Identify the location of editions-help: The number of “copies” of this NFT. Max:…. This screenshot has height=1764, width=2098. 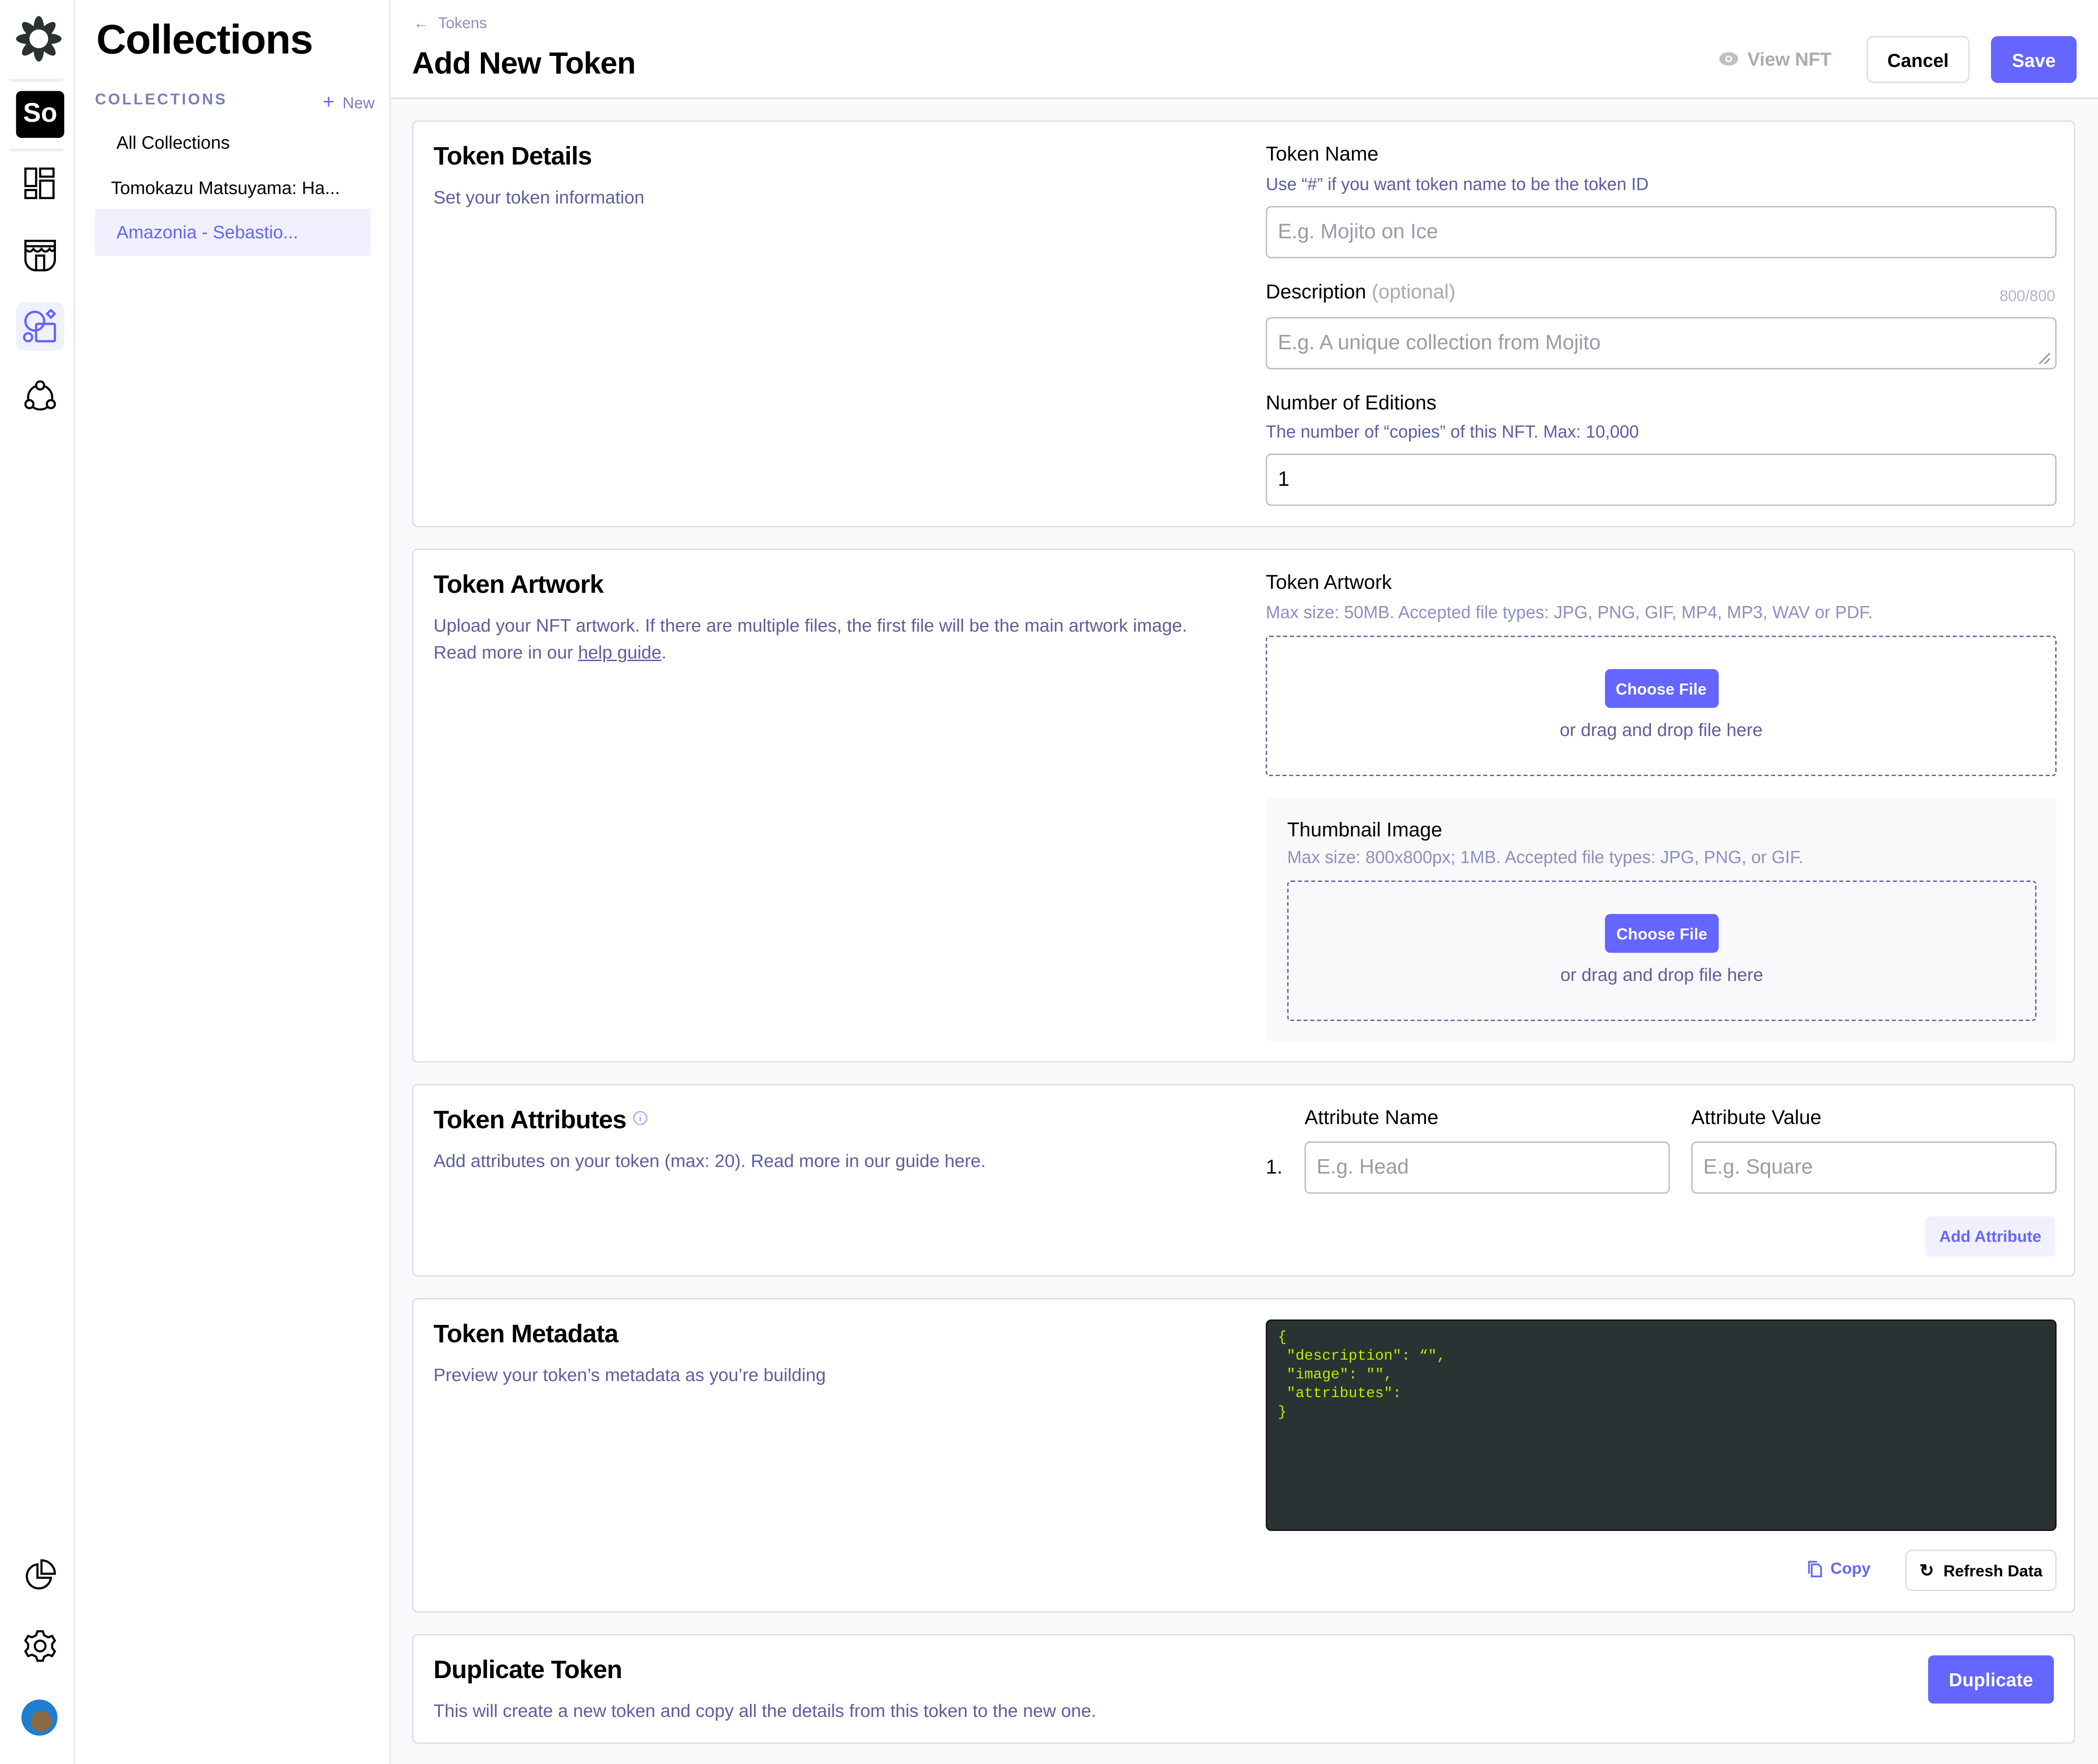
(1452, 432).